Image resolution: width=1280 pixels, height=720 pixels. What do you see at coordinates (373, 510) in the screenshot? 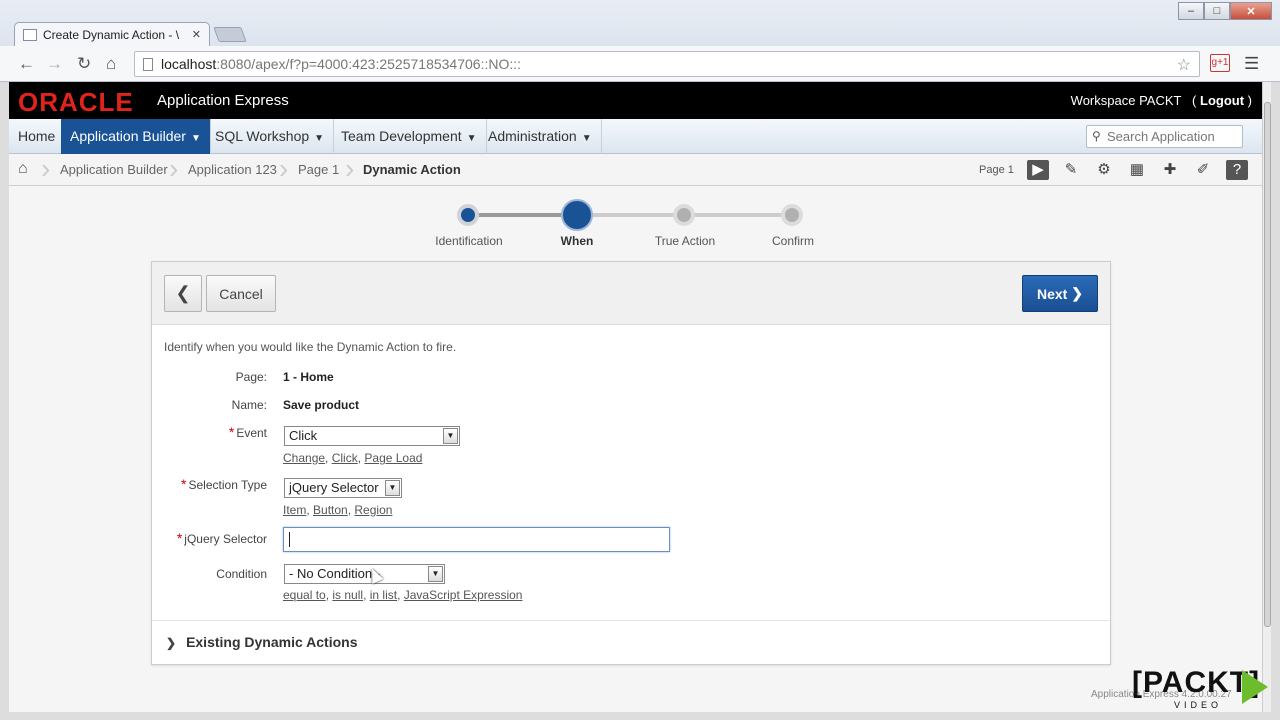
I see `selection-link-region: Region` at bounding box center [373, 510].